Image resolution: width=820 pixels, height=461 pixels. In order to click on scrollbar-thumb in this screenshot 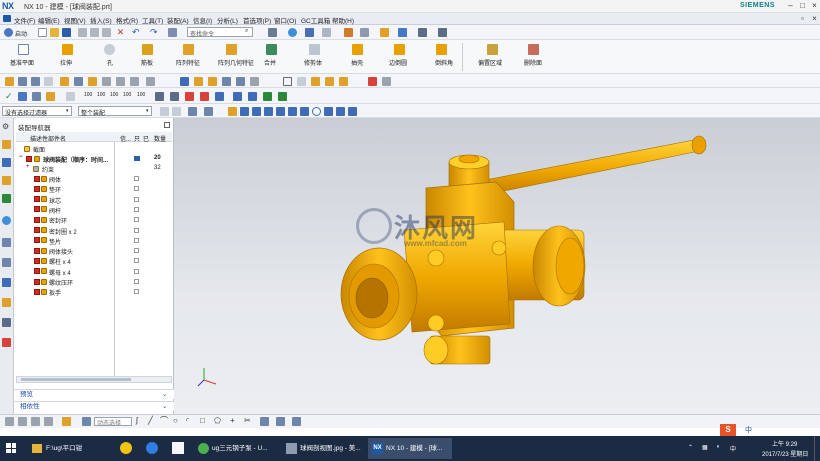, I will do `click(76, 379)`.